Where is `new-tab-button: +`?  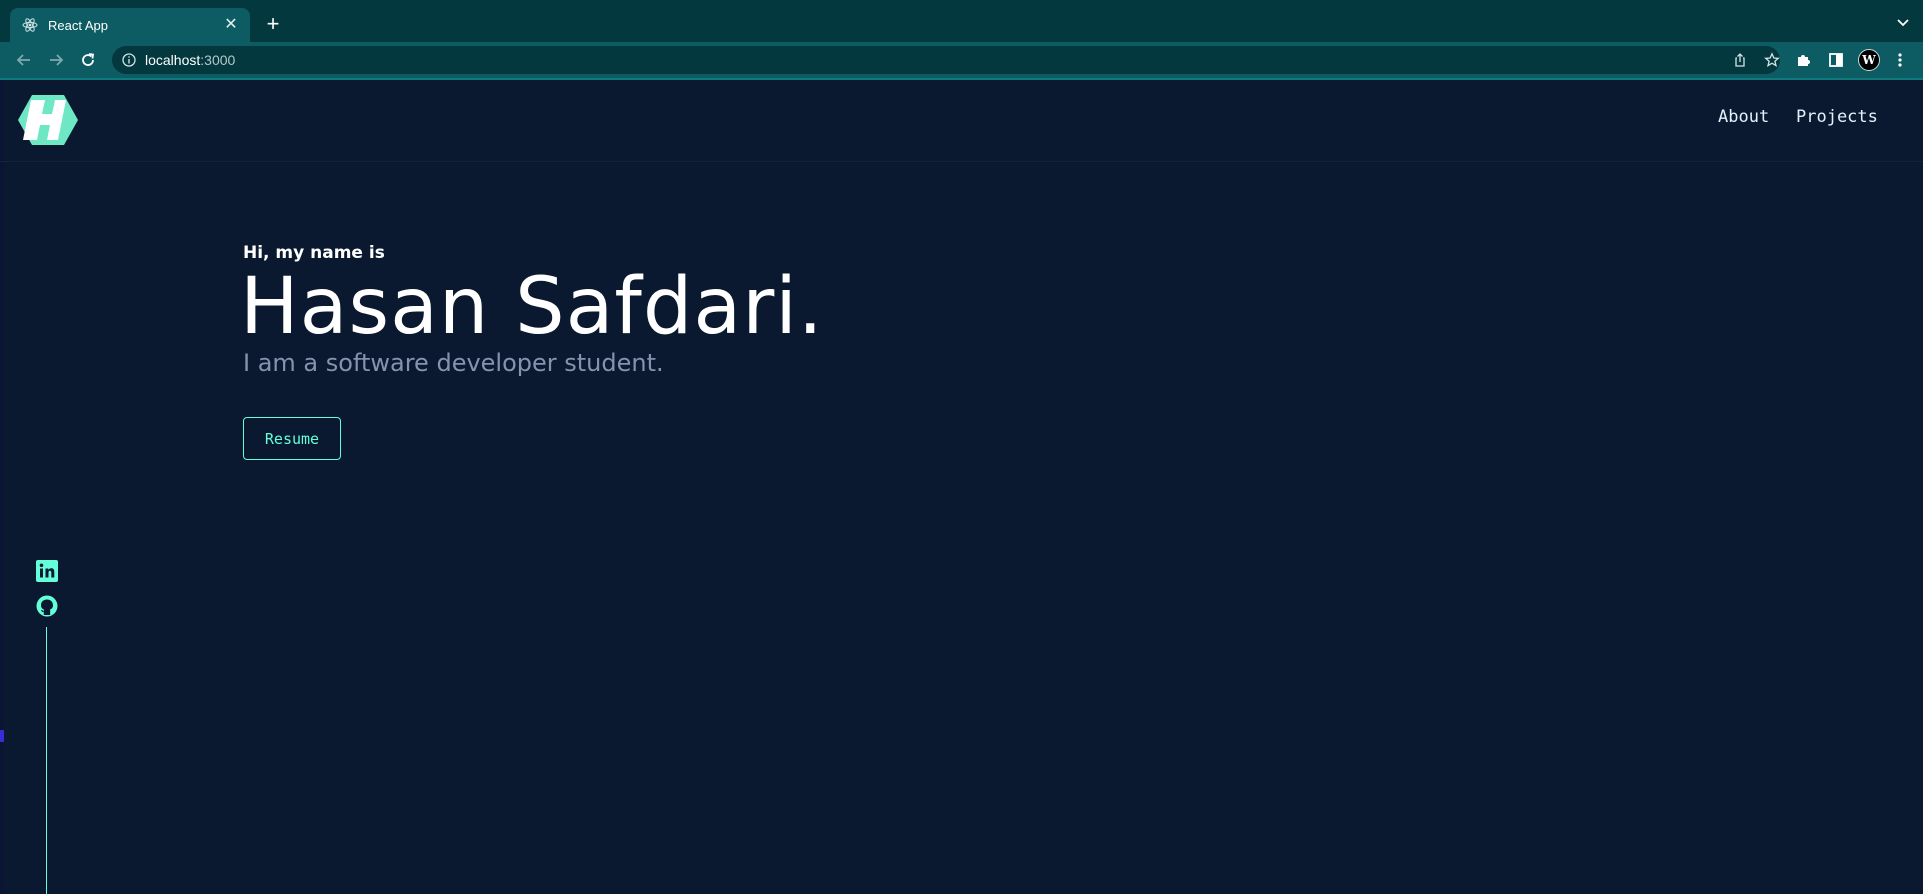 new-tab-button: + is located at coordinates (273, 24).